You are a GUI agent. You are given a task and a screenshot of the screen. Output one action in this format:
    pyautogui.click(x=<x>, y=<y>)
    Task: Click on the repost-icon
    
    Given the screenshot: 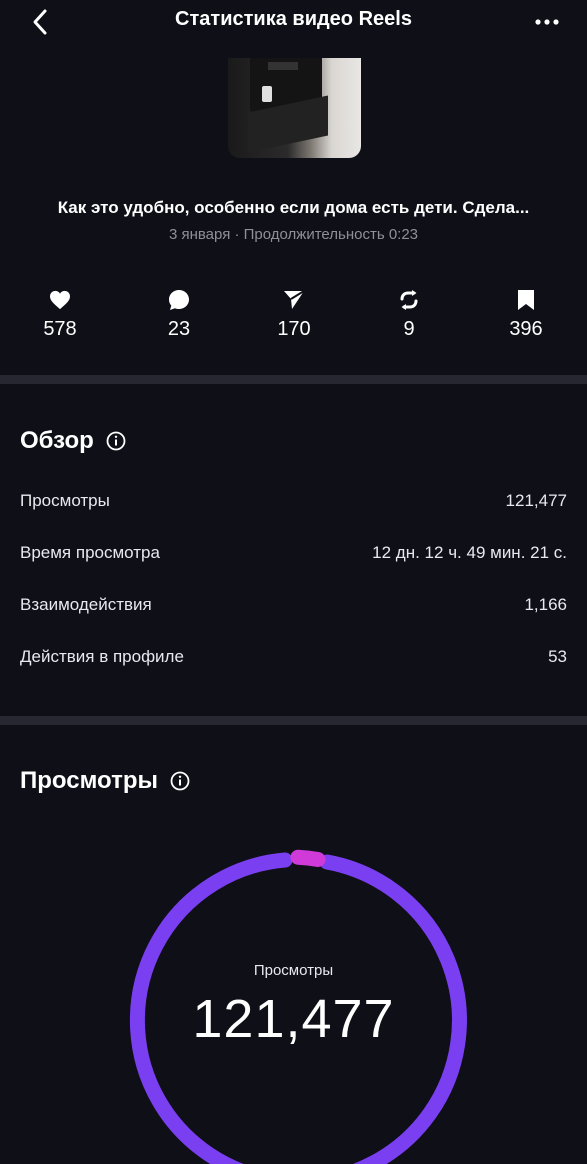 What is the action you would take?
    pyautogui.click(x=409, y=300)
    